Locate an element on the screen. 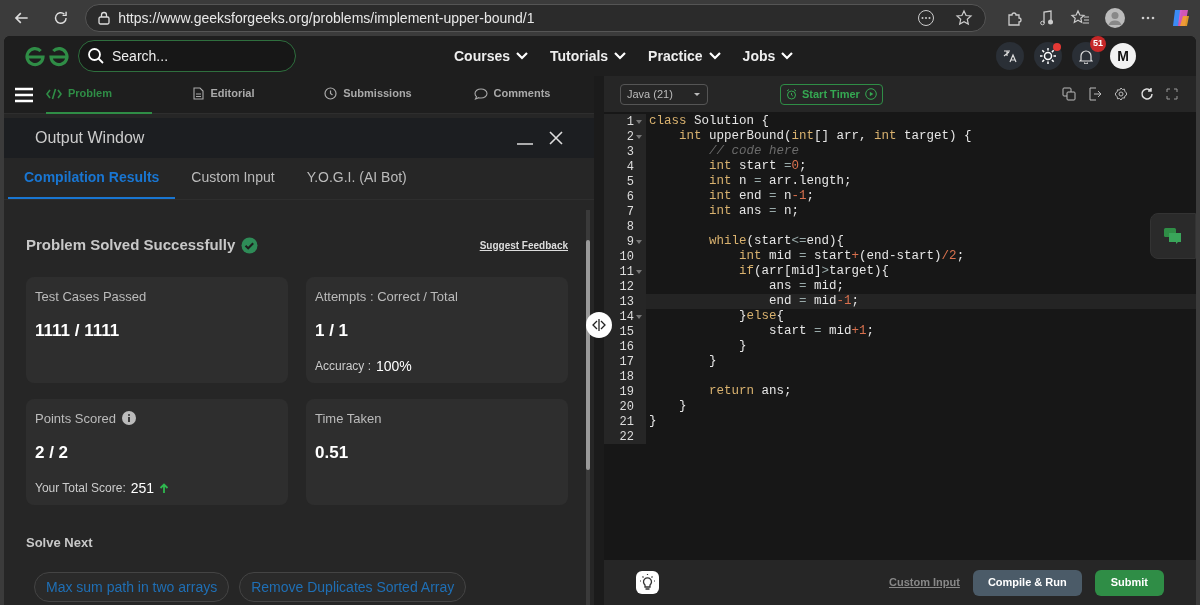 The width and height of the screenshot is (1200, 605). line-number: 21 is located at coordinates (626, 422).